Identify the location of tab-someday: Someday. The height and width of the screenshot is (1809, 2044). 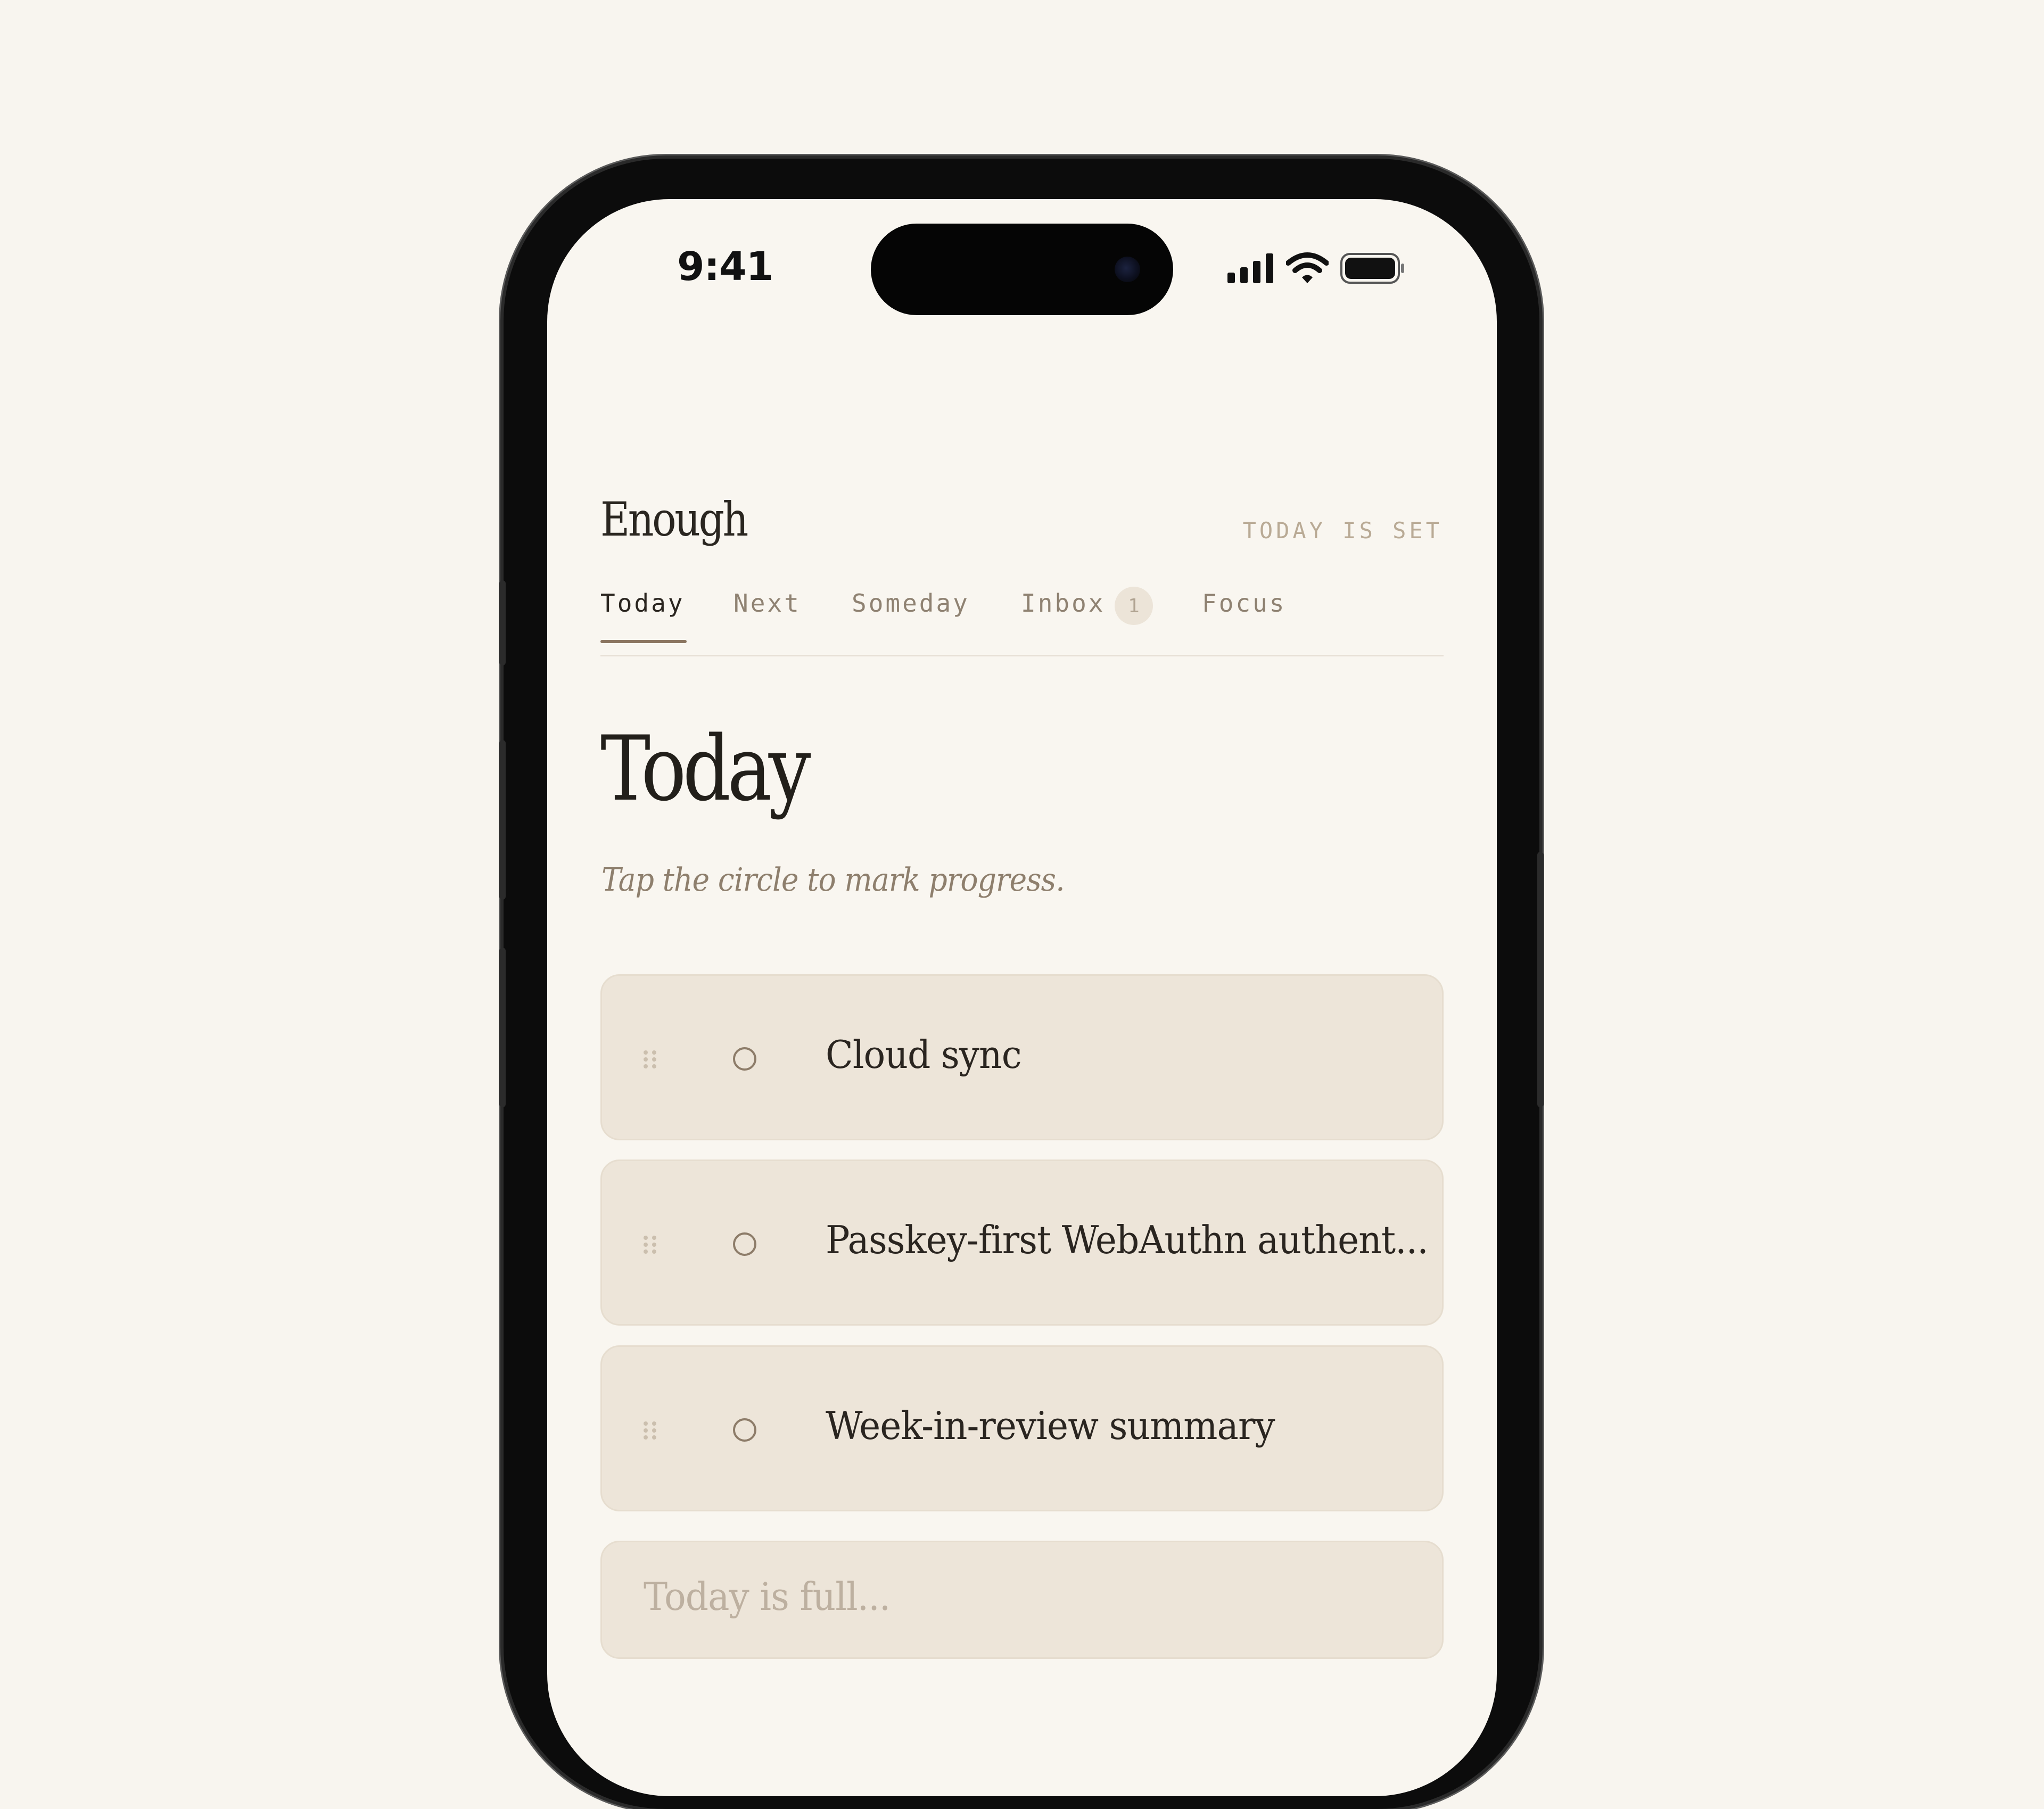
(911, 603).